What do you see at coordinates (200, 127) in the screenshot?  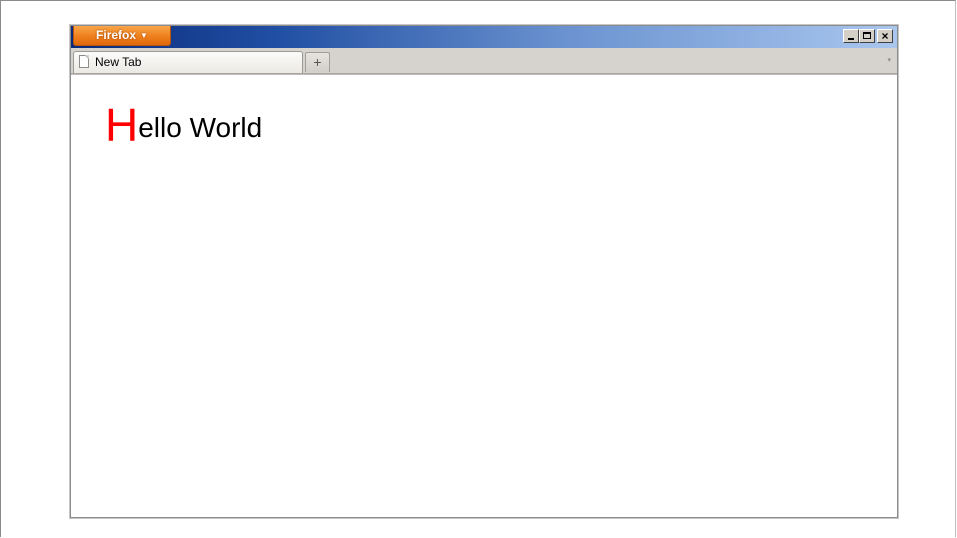 I see `heading-rest: ello World` at bounding box center [200, 127].